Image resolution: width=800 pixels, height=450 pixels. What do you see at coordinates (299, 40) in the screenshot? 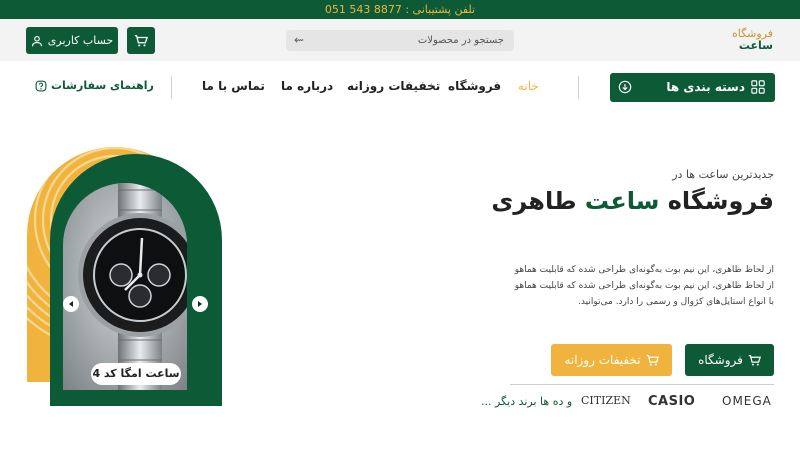
I see `search-submit-arrow-icon: ⇜` at bounding box center [299, 40].